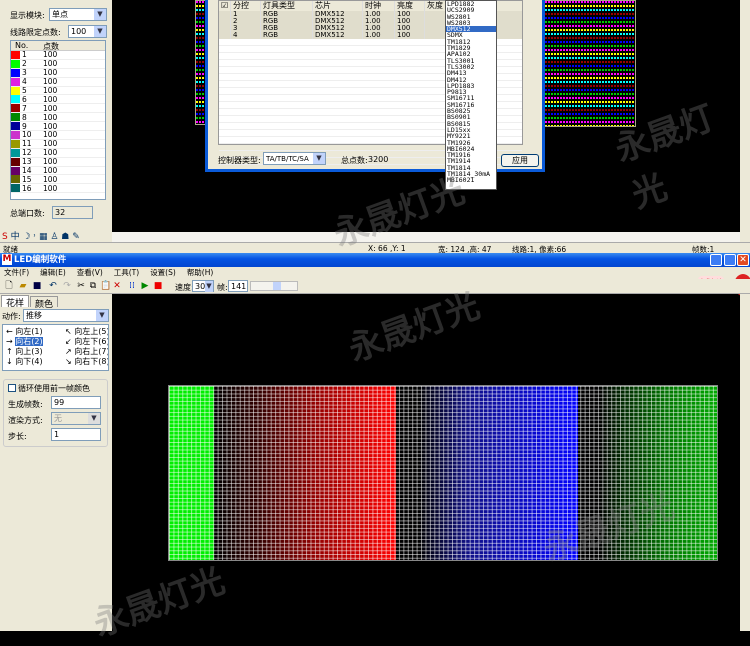  What do you see at coordinates (27, 171) in the screenshot?
I see `port-no: 14` at bounding box center [27, 171].